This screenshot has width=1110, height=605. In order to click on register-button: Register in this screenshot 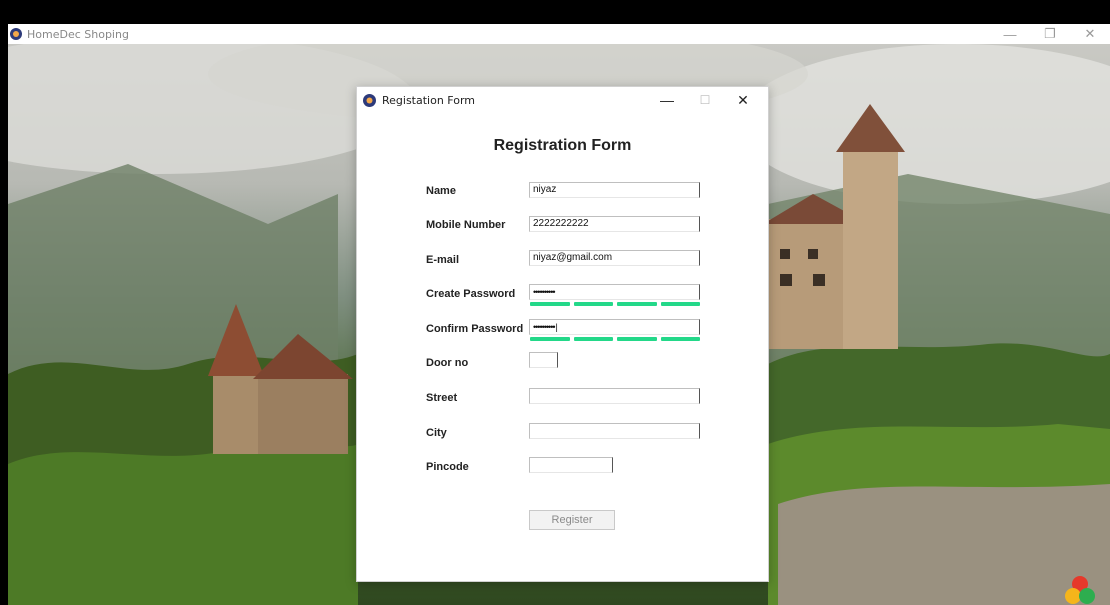, I will do `click(572, 520)`.